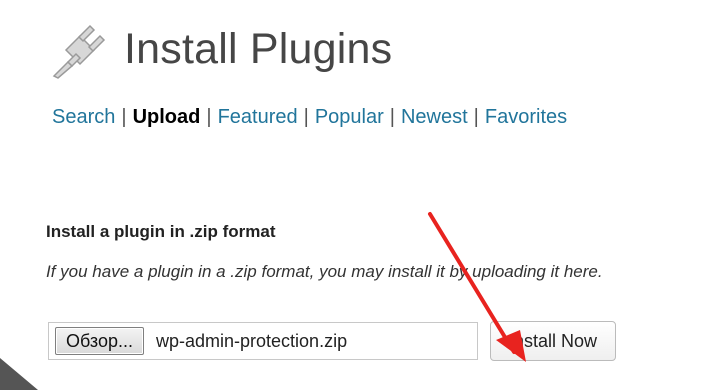  I want to click on plugin-icon, so click(77, 49).